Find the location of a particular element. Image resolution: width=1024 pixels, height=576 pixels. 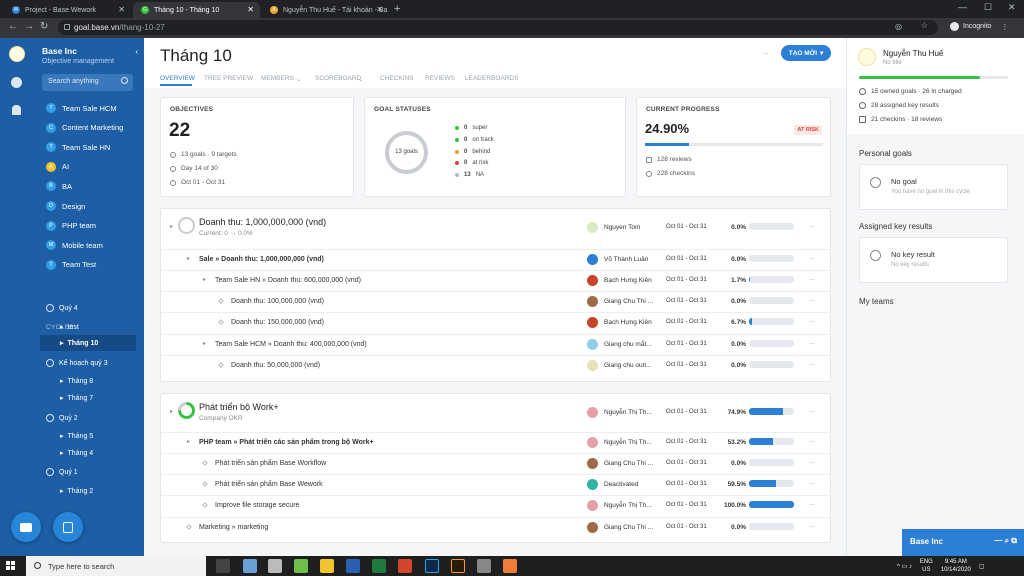

cycle-q2: Quý 2 is located at coordinates (62, 418).